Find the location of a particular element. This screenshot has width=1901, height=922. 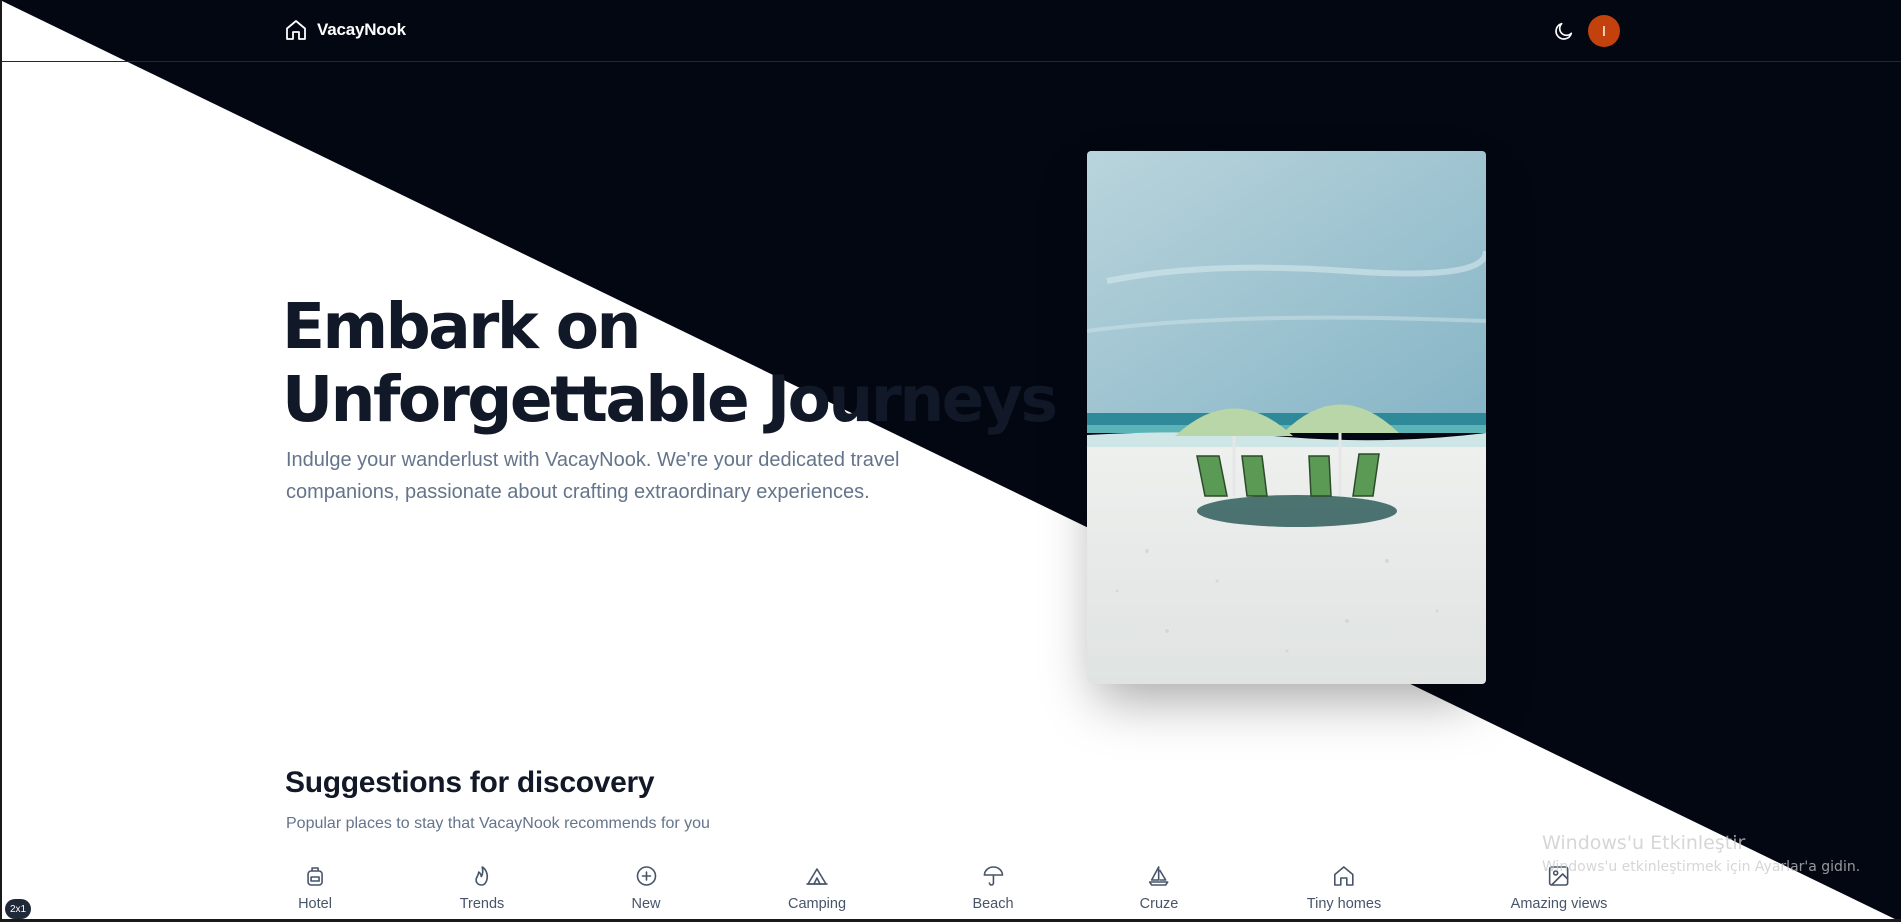

hero-beach-image is located at coordinates (1286, 417).